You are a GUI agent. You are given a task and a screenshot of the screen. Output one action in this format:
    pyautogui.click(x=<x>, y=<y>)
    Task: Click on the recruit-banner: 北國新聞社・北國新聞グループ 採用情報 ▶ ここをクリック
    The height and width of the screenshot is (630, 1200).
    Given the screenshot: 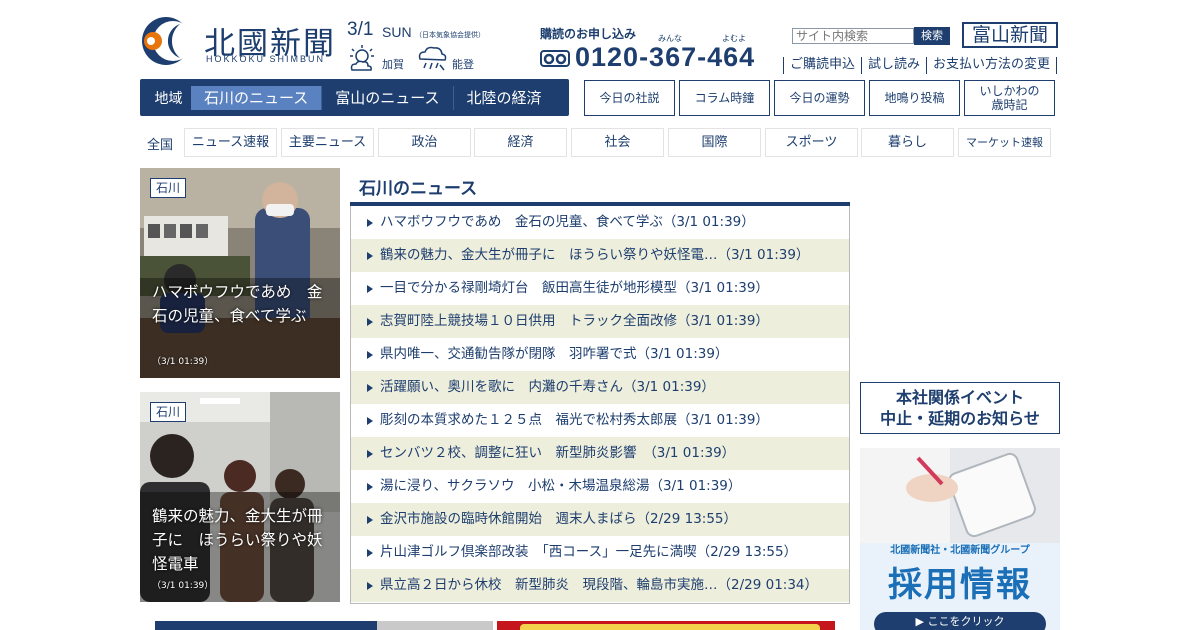 What is the action you would take?
    pyautogui.click(x=960, y=539)
    